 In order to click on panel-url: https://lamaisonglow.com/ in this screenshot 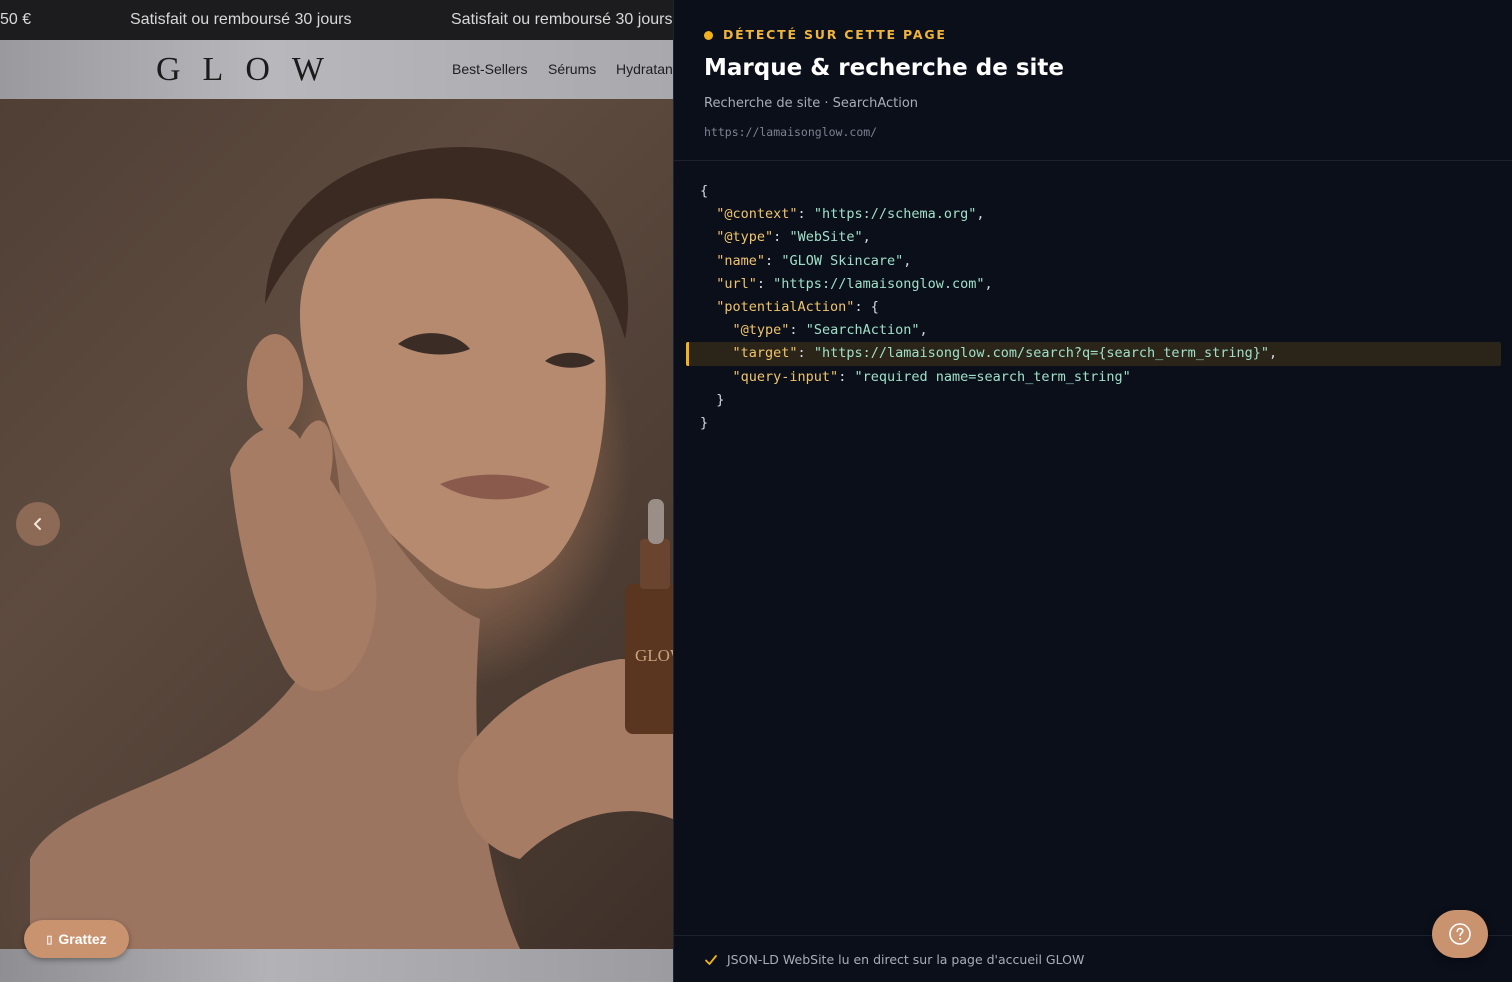, I will do `click(791, 132)`.